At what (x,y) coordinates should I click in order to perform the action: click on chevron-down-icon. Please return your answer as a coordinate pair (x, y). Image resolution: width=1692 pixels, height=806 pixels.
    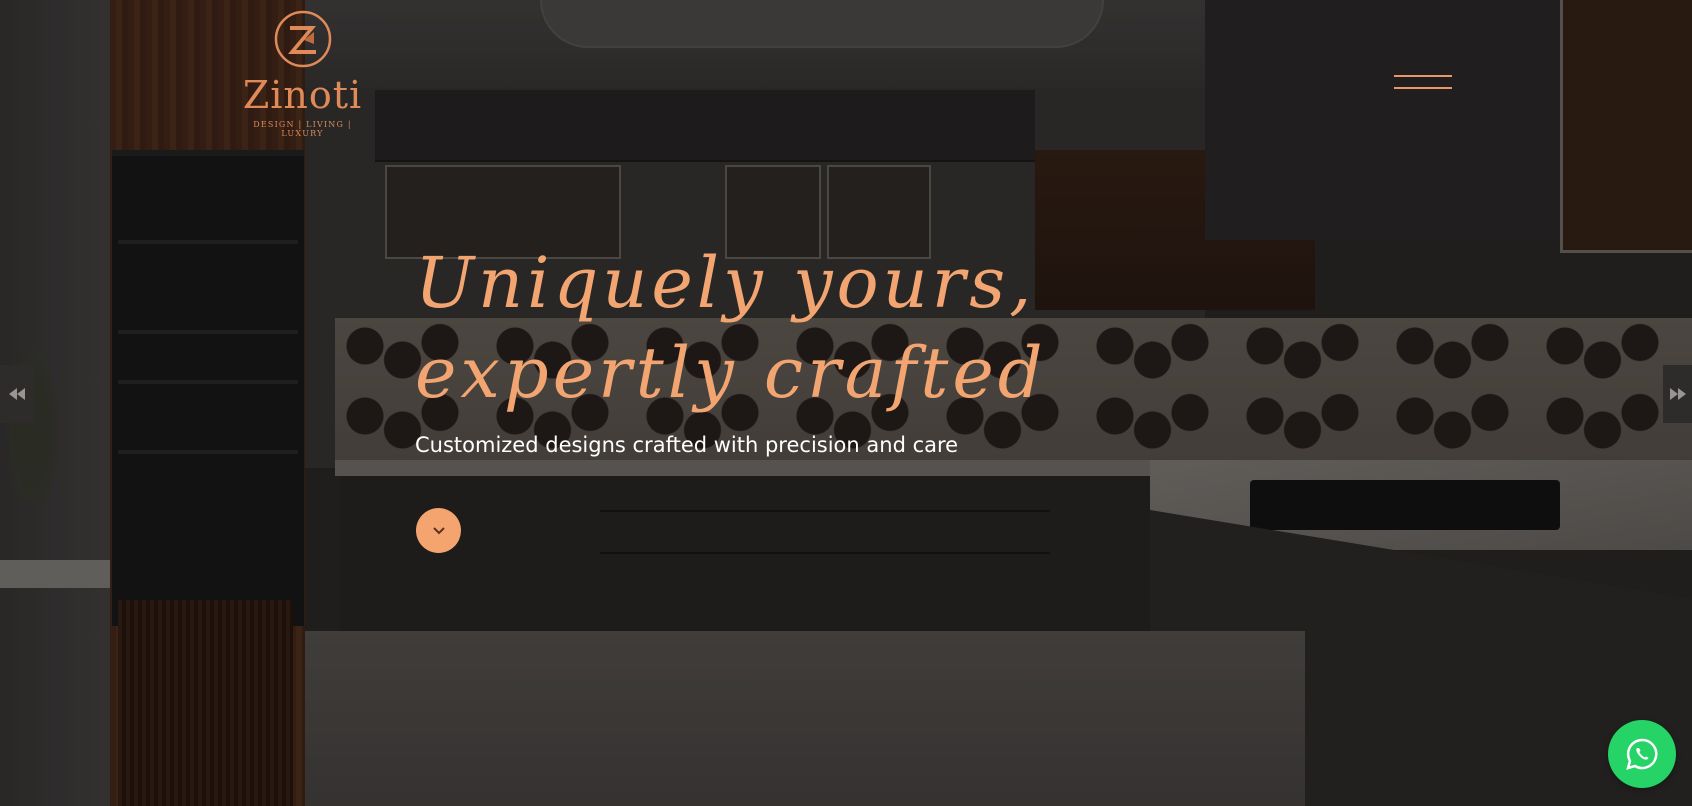
    Looking at the image, I should click on (438, 530).